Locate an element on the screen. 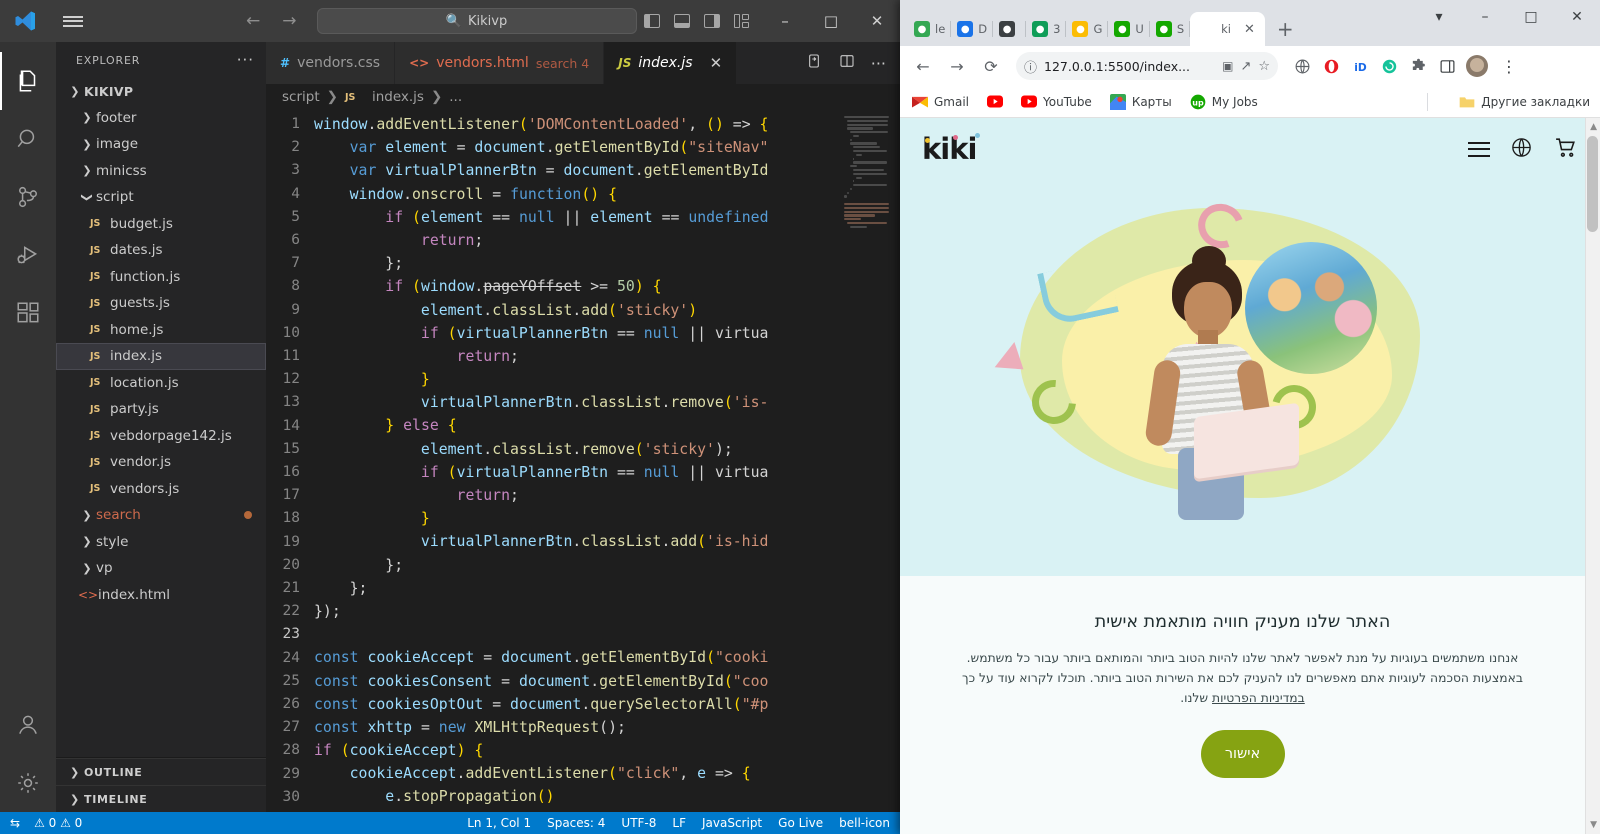  globe-icon is located at coordinates (1521, 149).